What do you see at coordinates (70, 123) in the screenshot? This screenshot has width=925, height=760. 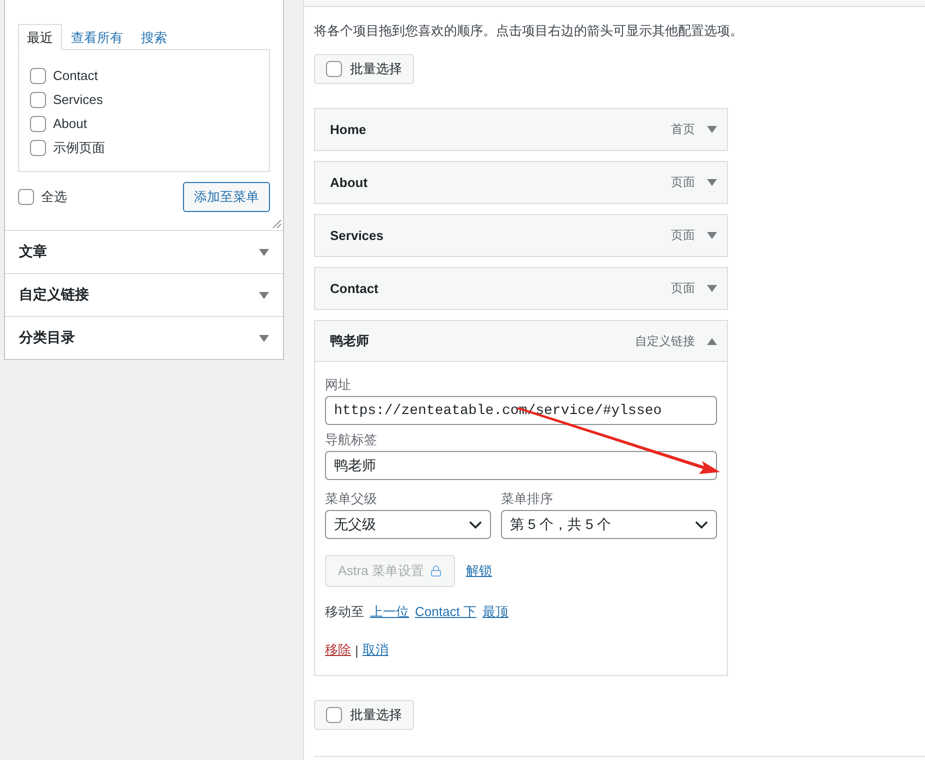 I see `page-label: About` at bounding box center [70, 123].